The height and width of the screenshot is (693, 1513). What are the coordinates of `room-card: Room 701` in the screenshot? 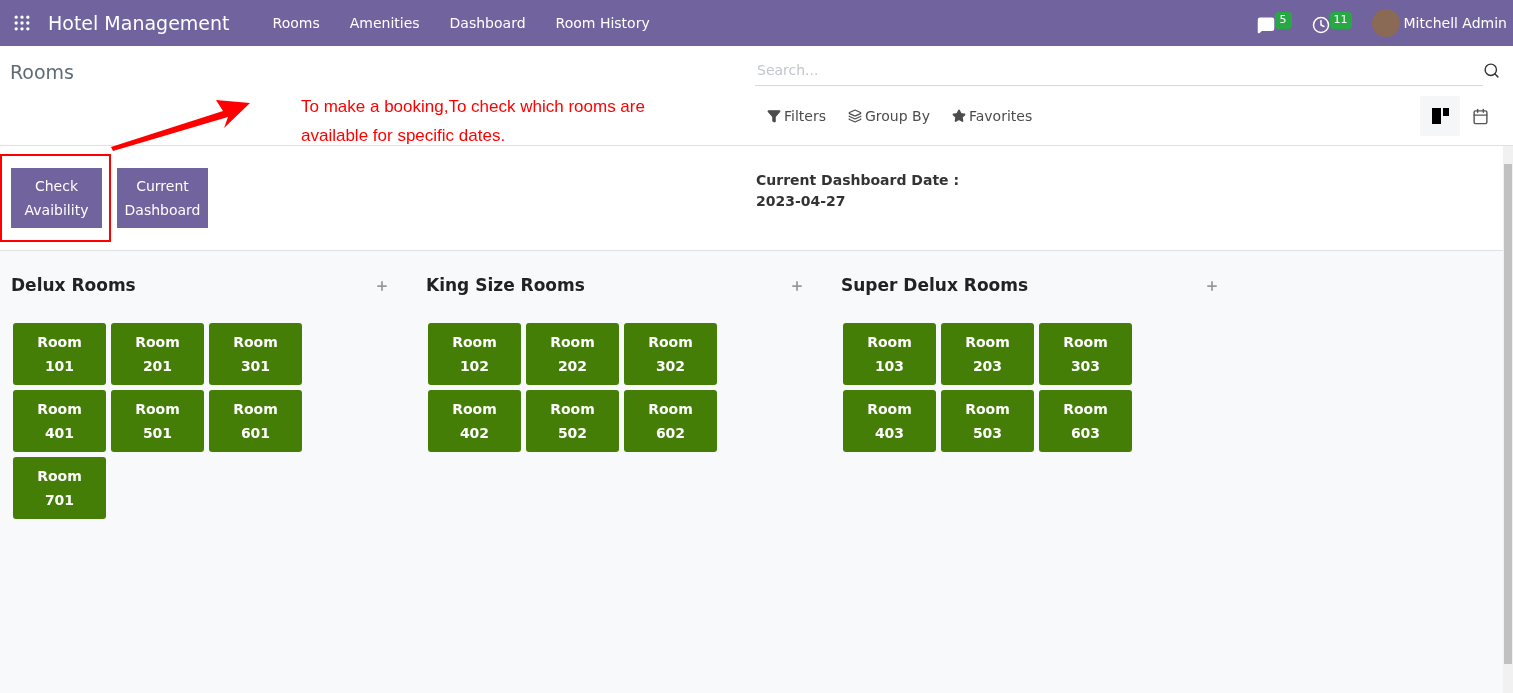 It's located at (59, 487).